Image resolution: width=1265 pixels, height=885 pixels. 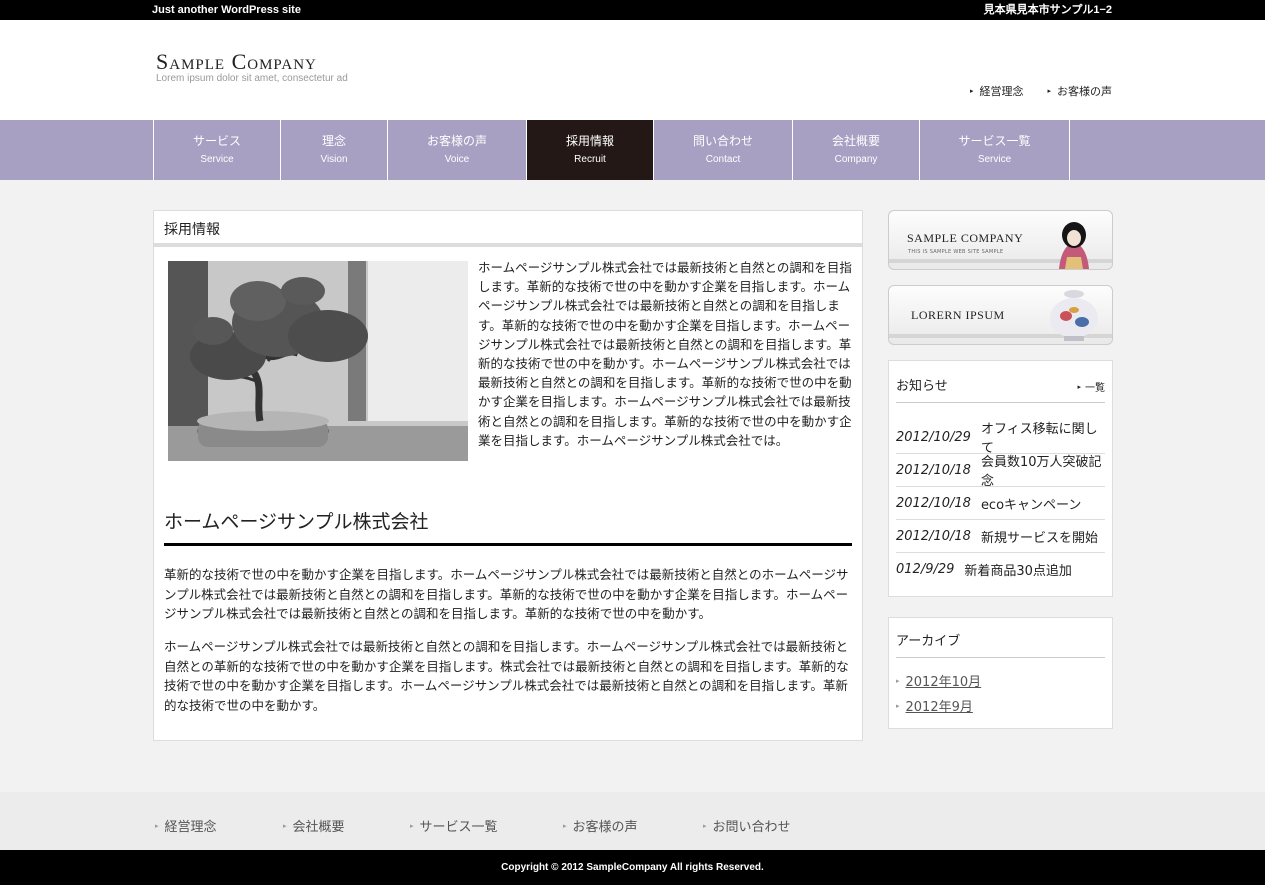 What do you see at coordinates (590, 159) in the screenshot?
I see `nav-item-en: Recruit` at bounding box center [590, 159].